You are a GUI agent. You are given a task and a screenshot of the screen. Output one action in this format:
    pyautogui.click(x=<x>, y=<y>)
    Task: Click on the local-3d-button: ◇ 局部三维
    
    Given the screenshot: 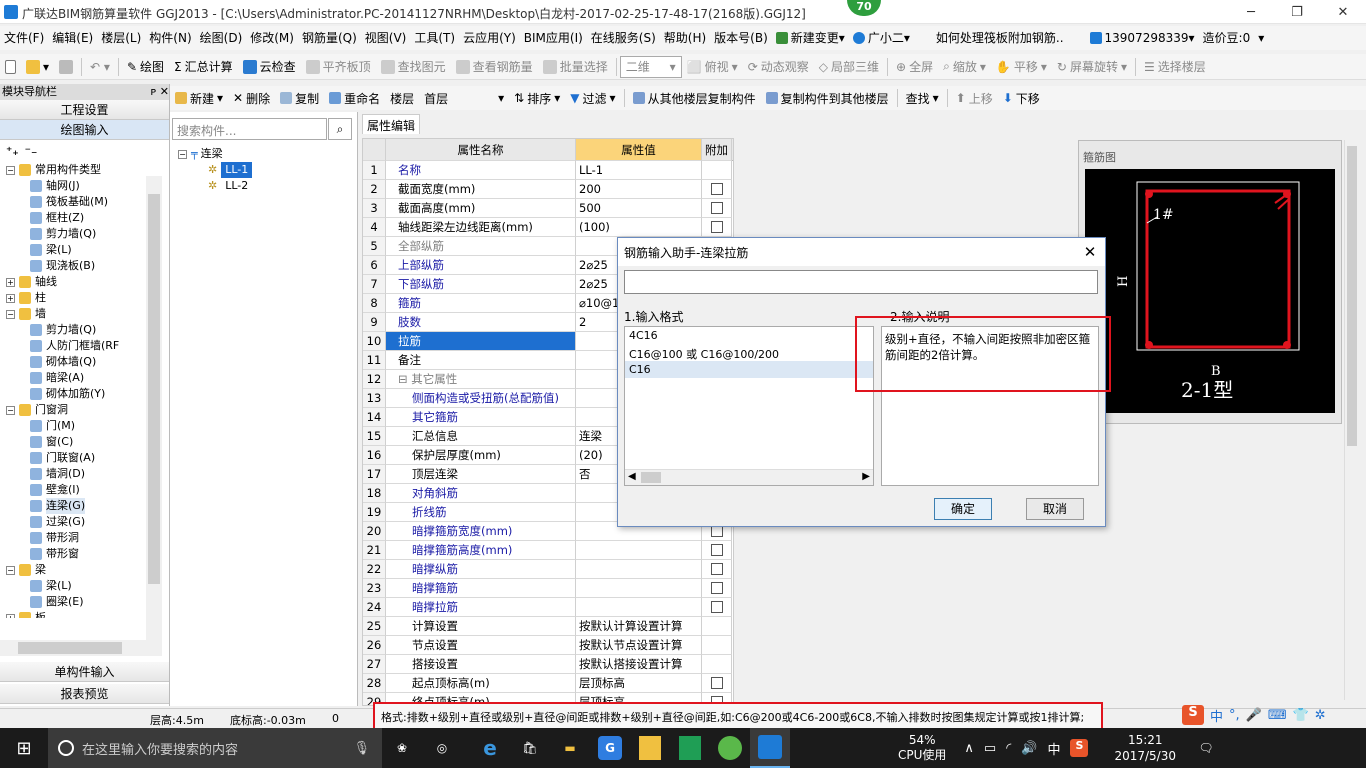 What is the action you would take?
    pyautogui.click(x=849, y=67)
    